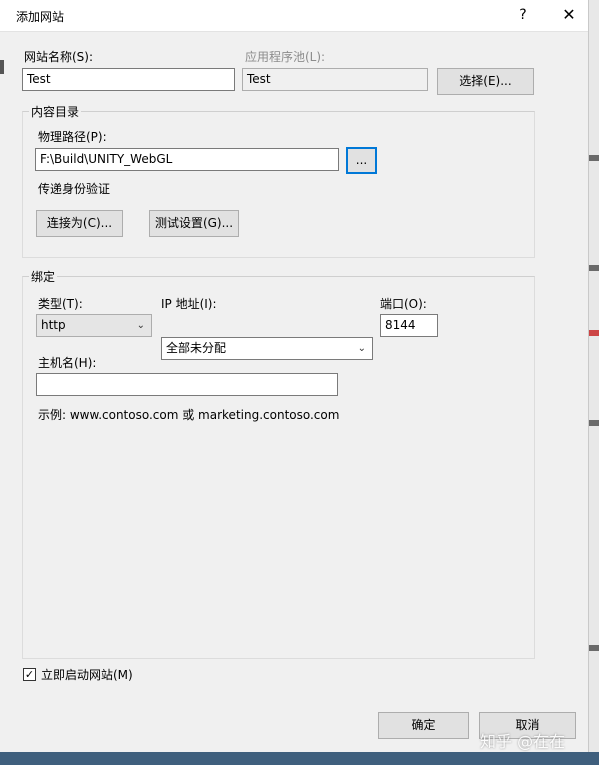 Image resolution: width=599 pixels, height=765 pixels. Describe the element at coordinates (403, 304) in the screenshot. I see `port-label: 端口(O):` at that location.